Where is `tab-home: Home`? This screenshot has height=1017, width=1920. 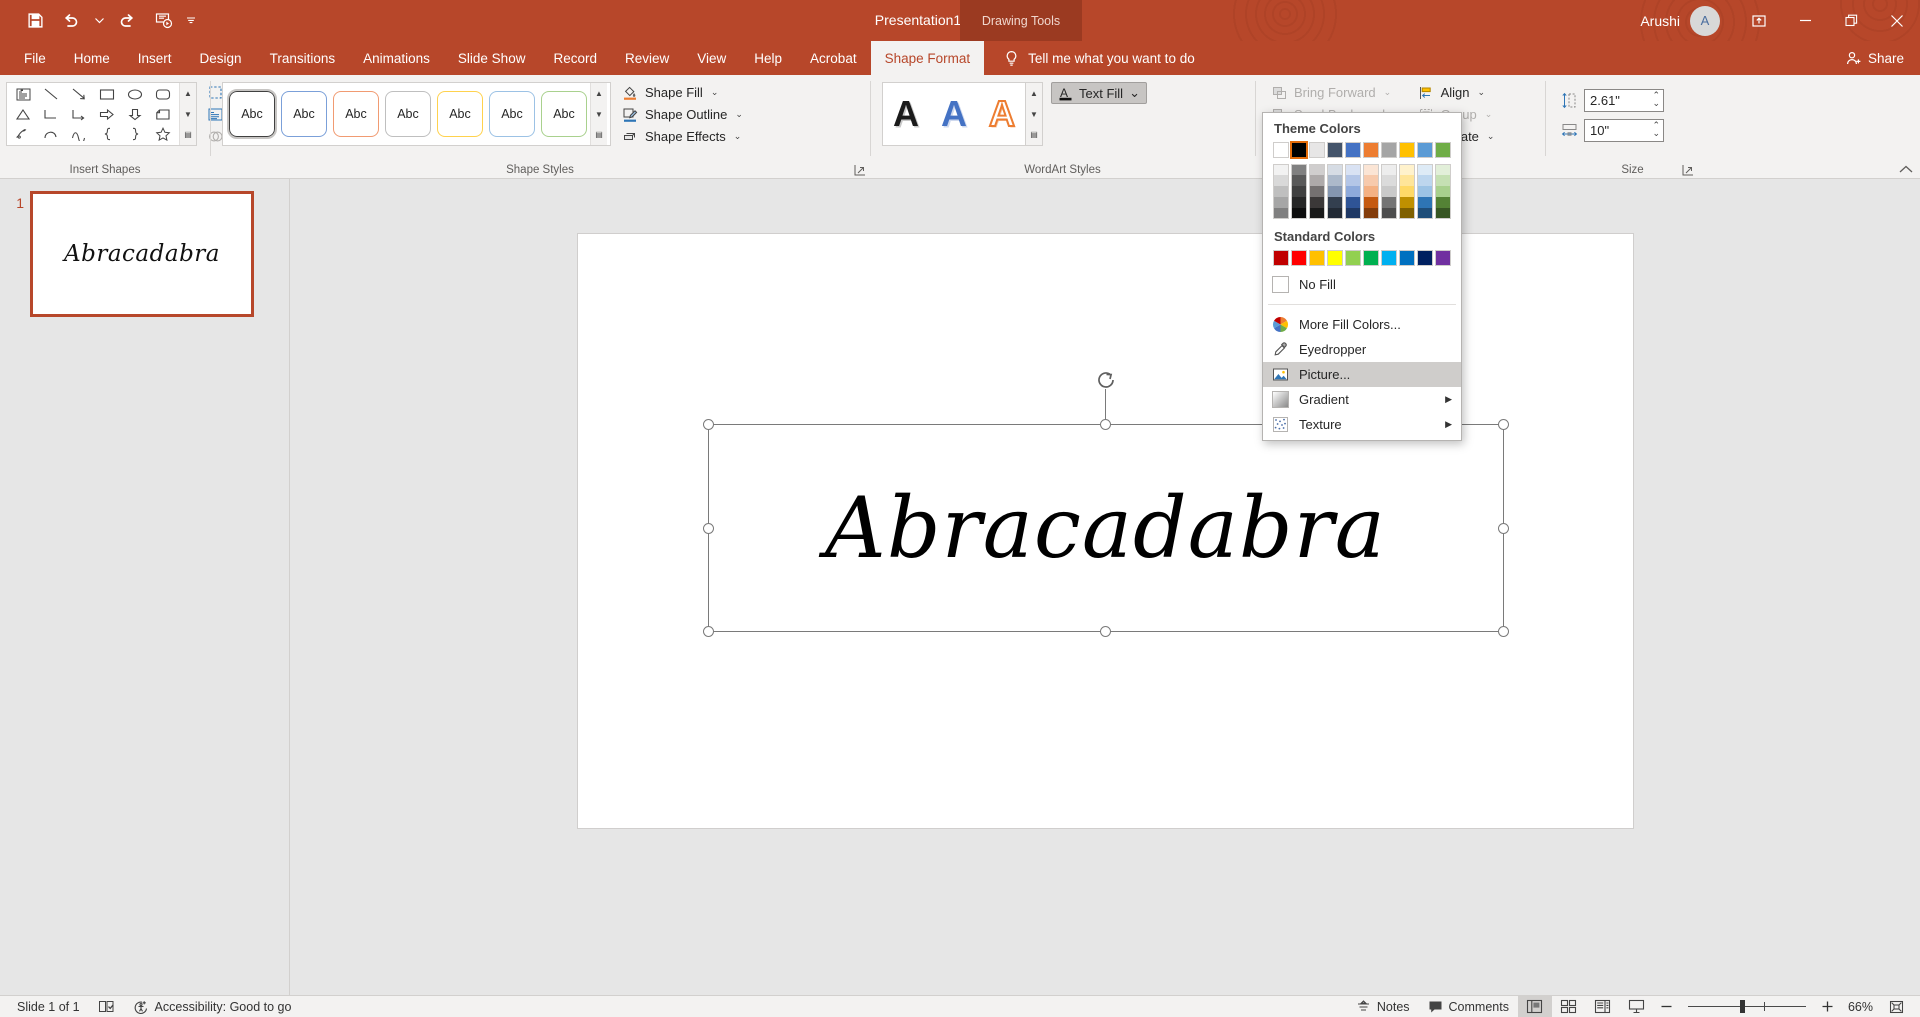 tab-home: Home is located at coordinates (92, 58).